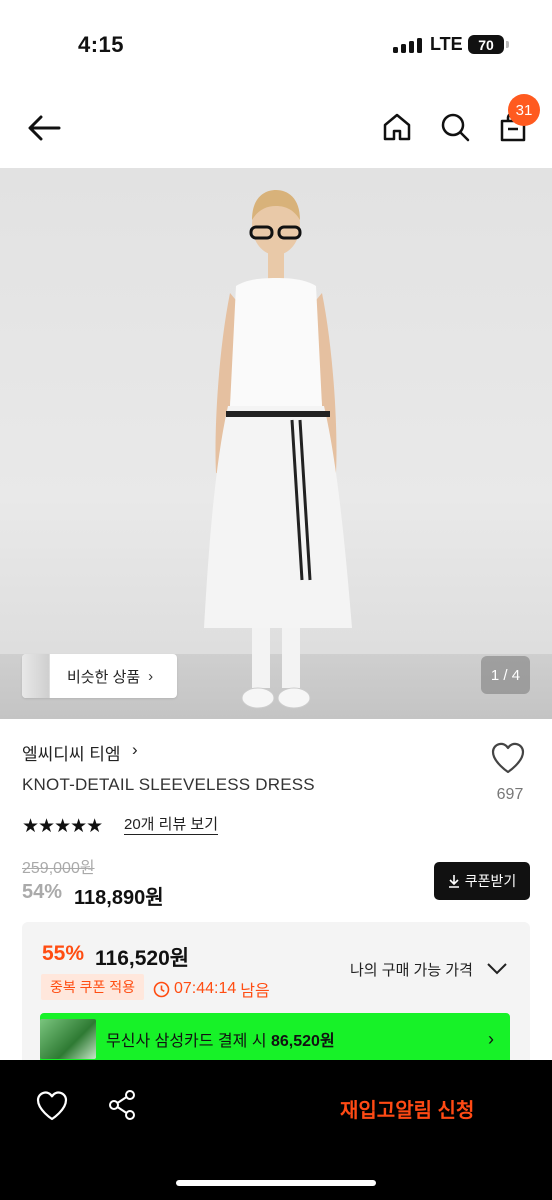 The height and width of the screenshot is (1200, 552). I want to click on chevron-down-icon, so click(497, 968).